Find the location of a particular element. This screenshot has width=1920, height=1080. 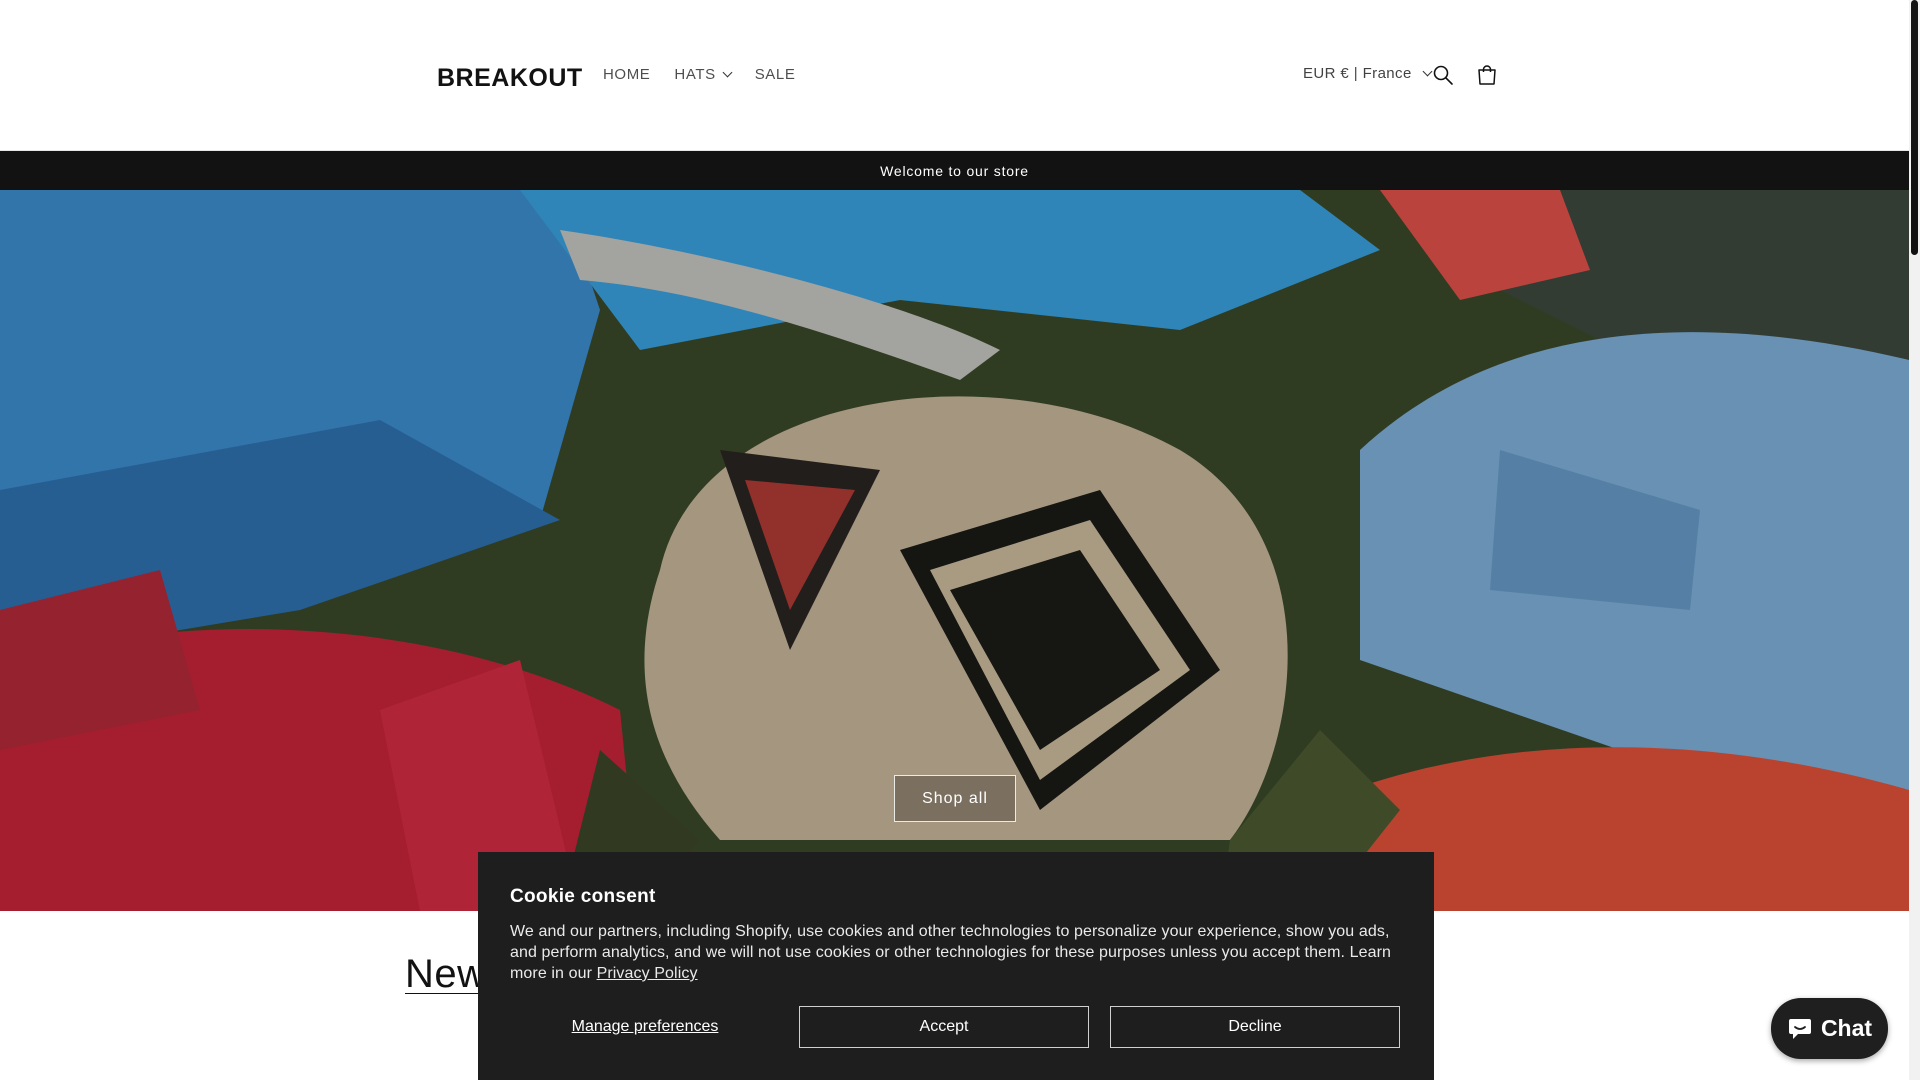

scrollbar is located at coordinates (1914, 540).